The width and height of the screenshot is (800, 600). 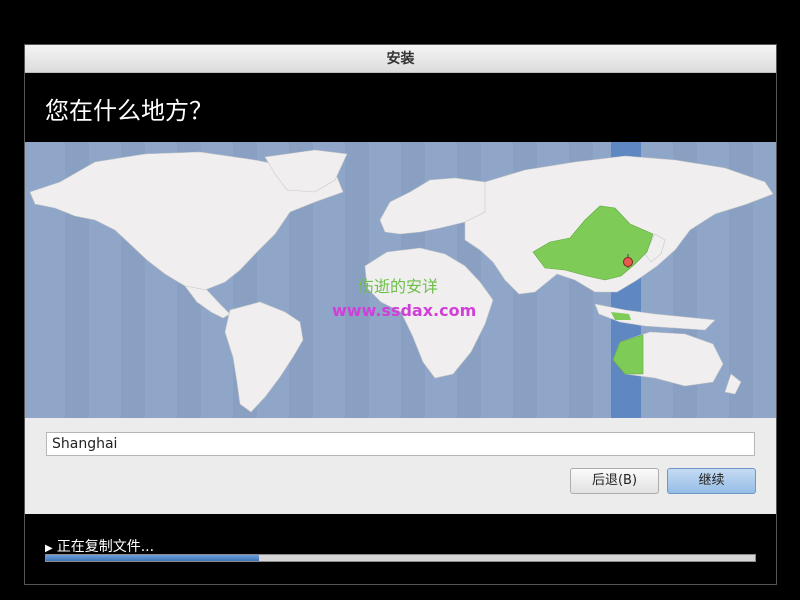 I want to click on progress-bar, so click(x=400, y=558).